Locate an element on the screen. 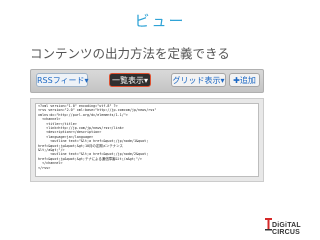 The height and width of the screenshot is (240, 320). digital-circus-logo: DiGiTAL CIRCUS is located at coordinates (292, 225).